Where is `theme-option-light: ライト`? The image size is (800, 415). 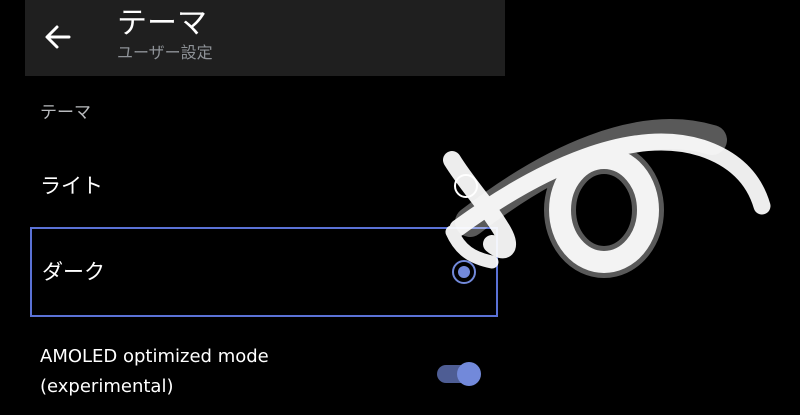
theme-option-light: ライト is located at coordinates (264, 186).